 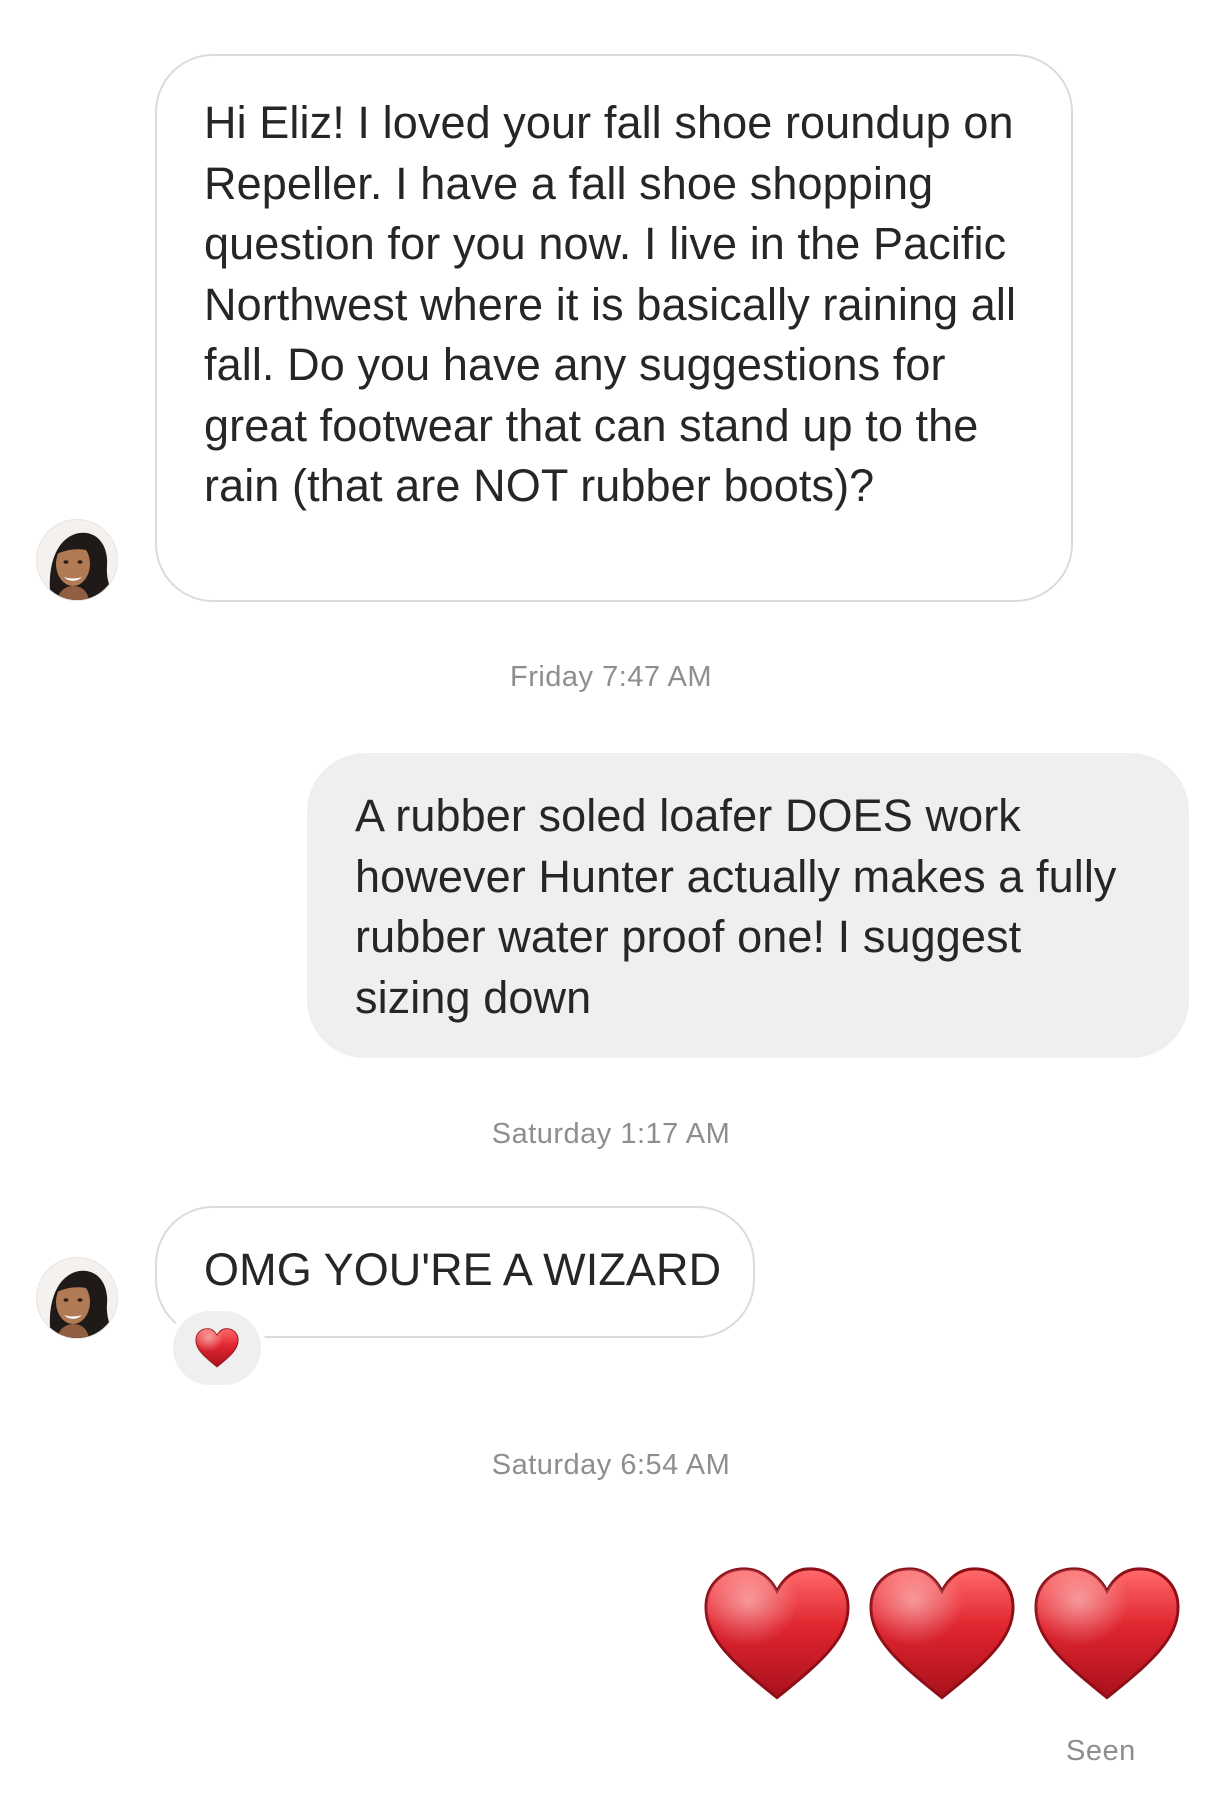 I want to click on message-timestamp: Saturday 1:17 AM, so click(x=611, y=1134).